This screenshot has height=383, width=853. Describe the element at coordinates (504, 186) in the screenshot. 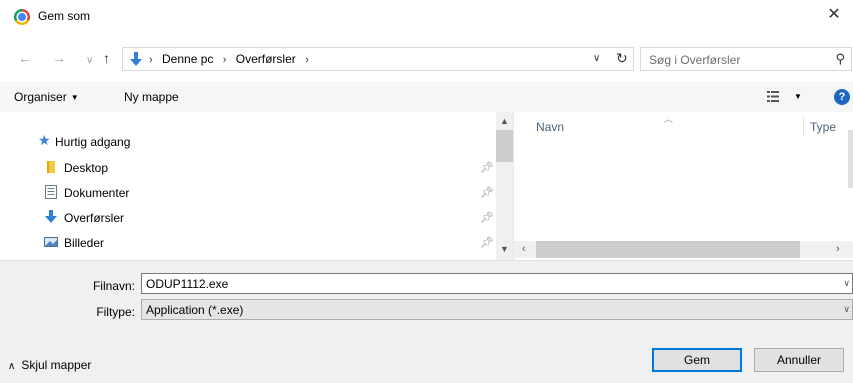

I see `navigation-scrollbar: ▲ ▼` at that location.